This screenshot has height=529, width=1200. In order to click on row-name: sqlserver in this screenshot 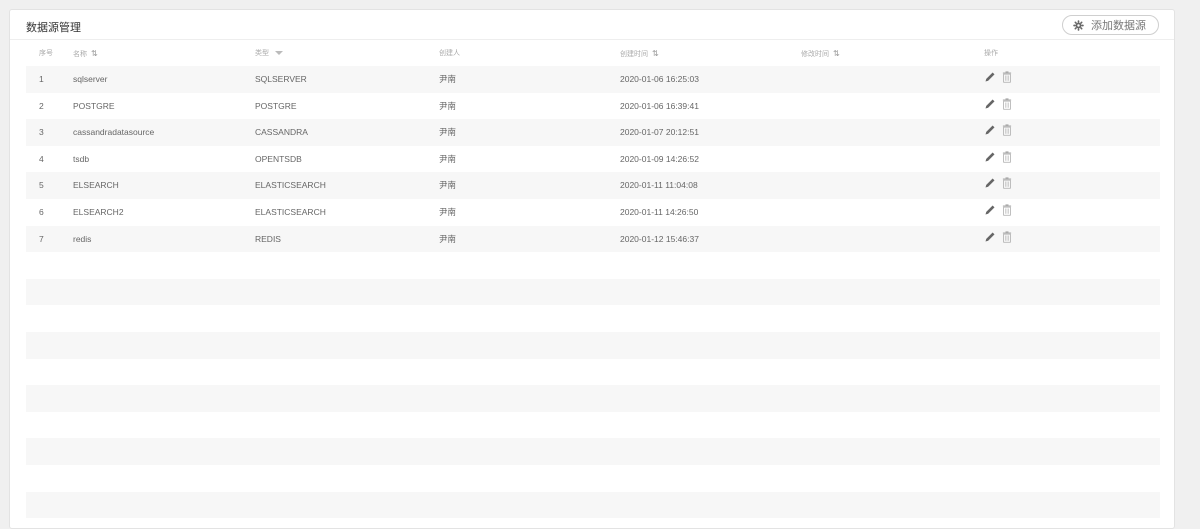, I will do `click(90, 79)`.